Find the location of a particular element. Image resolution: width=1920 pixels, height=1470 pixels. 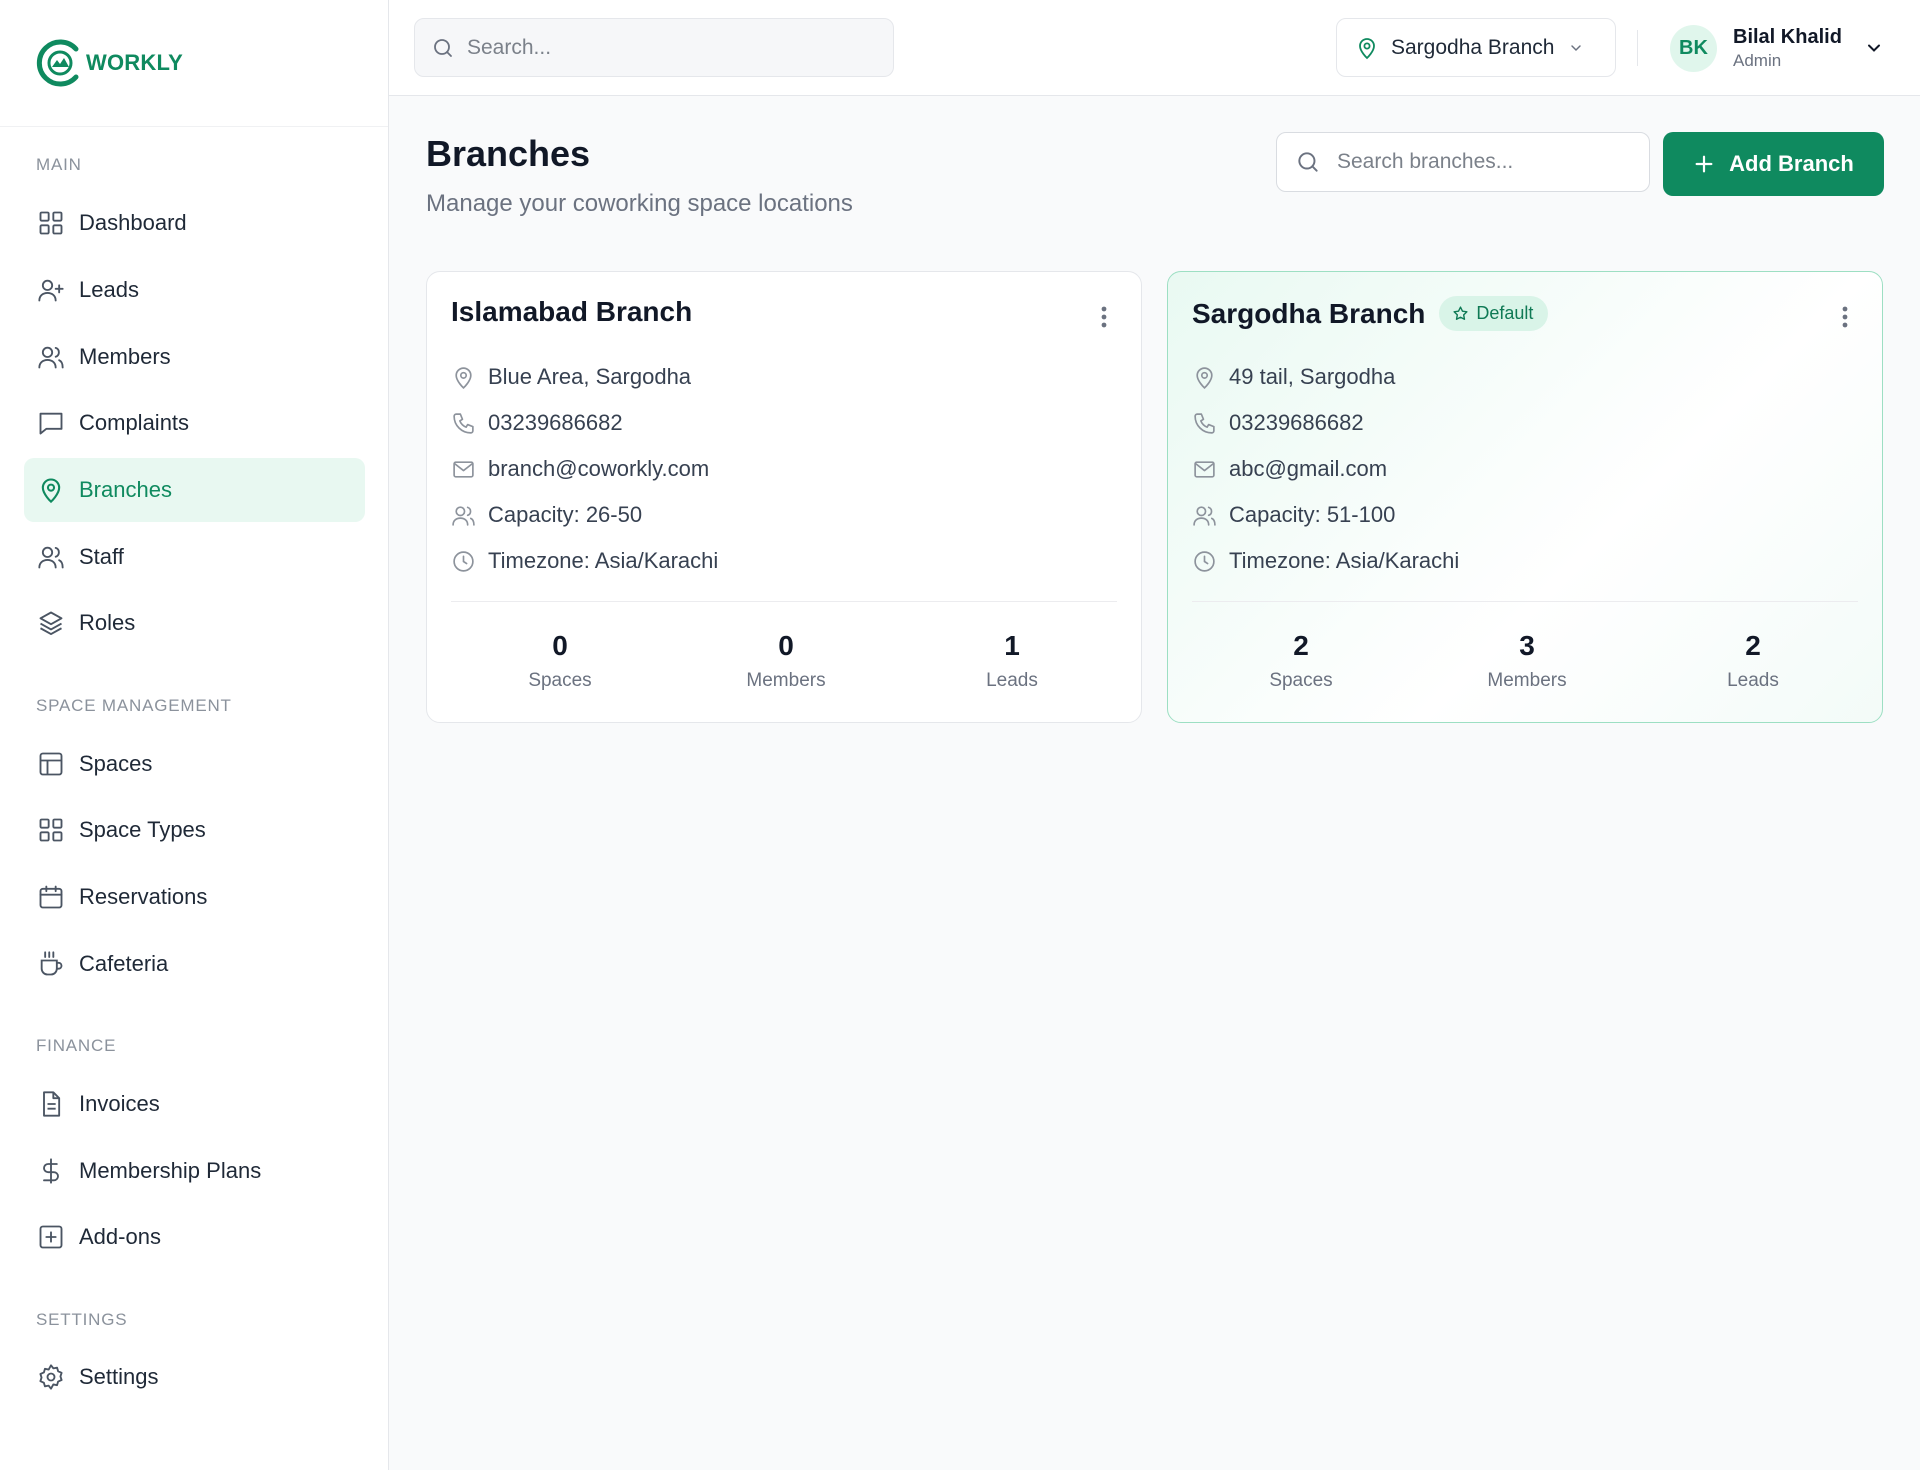

stat-members: 3 Members is located at coordinates (1527, 661).